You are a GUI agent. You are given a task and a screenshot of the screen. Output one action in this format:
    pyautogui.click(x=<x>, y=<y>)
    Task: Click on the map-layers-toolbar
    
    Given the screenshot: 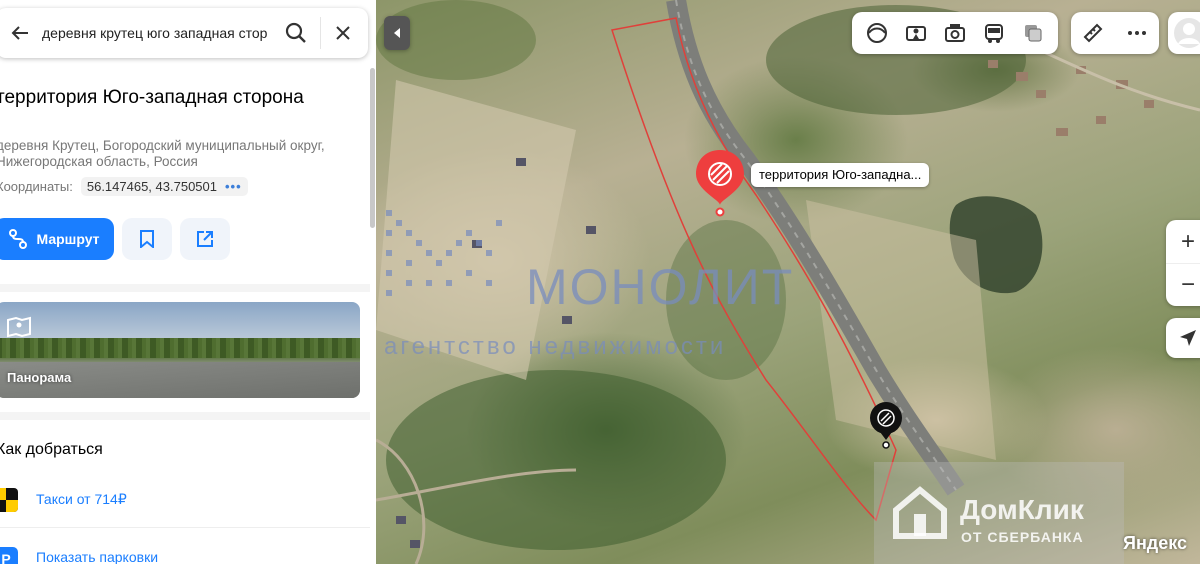 What is the action you would take?
    pyautogui.click(x=955, y=33)
    